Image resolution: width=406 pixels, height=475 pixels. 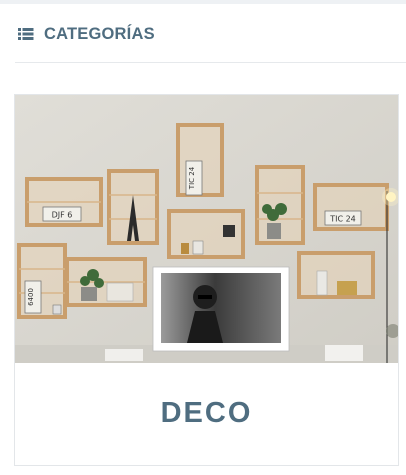 I want to click on plate-text: 6400, so click(x=31, y=297).